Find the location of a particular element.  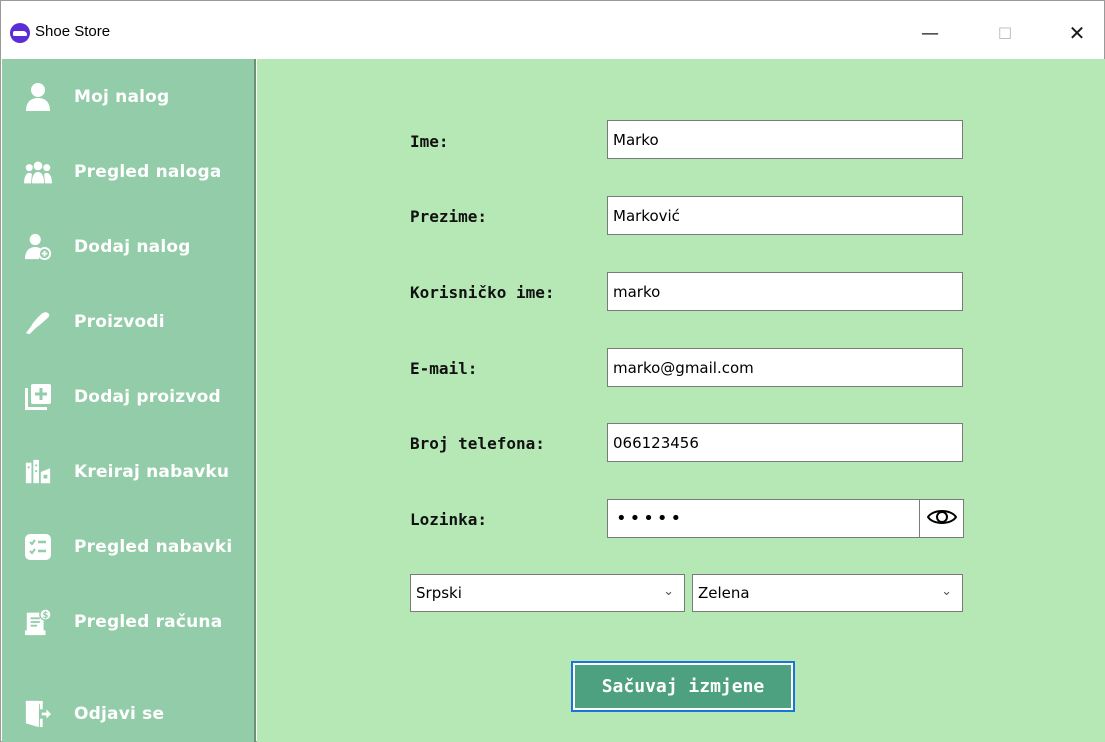

window-title: Shoe Store is located at coordinates (73, 31).